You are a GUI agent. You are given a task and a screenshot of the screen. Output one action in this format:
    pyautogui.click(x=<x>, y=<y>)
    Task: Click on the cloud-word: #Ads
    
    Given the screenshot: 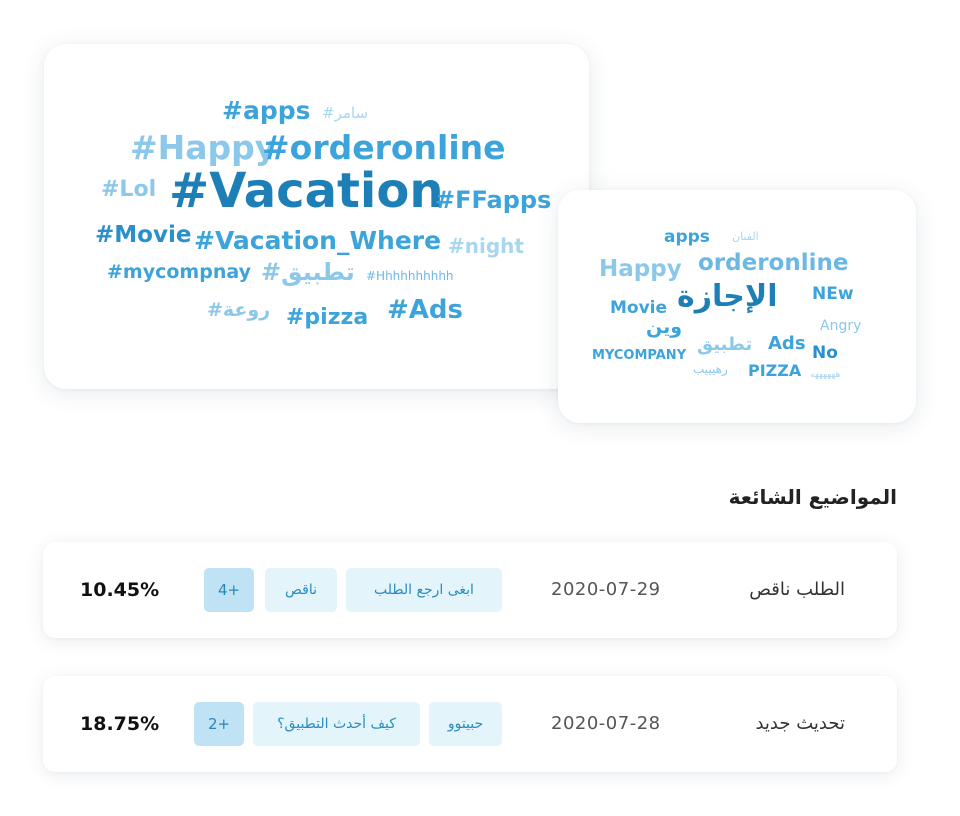 What is the action you would take?
    pyautogui.click(x=425, y=310)
    